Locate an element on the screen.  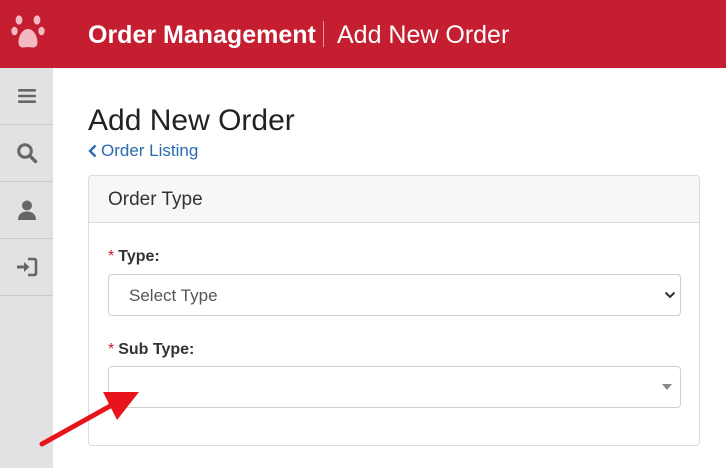
sidebar is located at coordinates (26, 268).